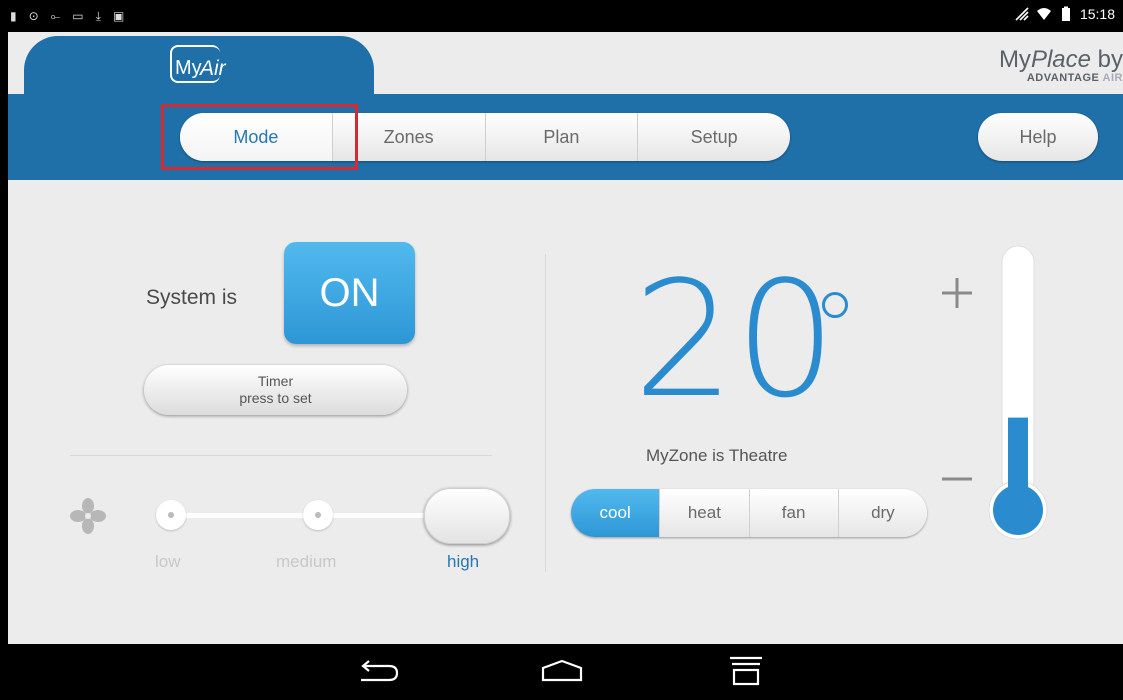  Describe the element at coordinates (835, 305) in the screenshot. I see `degree-symbol` at that location.